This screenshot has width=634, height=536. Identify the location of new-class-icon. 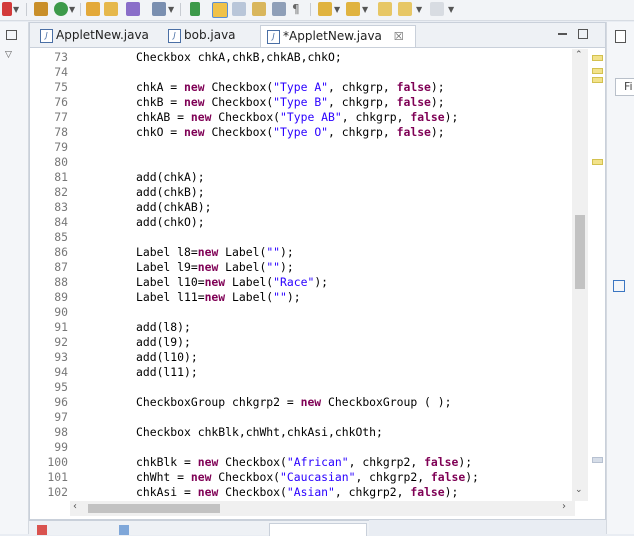
(61, 9).